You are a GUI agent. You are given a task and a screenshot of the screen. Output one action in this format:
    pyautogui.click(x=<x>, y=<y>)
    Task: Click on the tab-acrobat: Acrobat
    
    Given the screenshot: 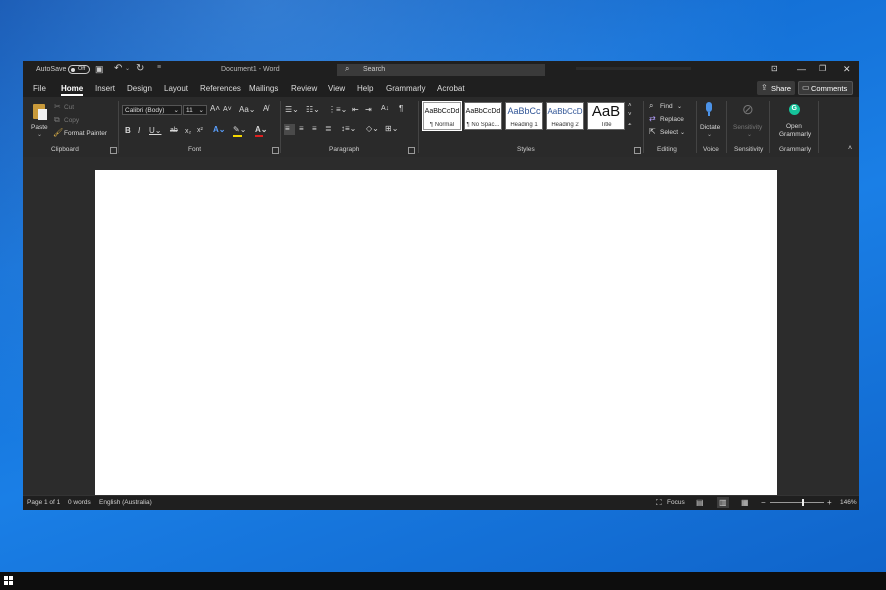 What is the action you would take?
    pyautogui.click(x=451, y=88)
    